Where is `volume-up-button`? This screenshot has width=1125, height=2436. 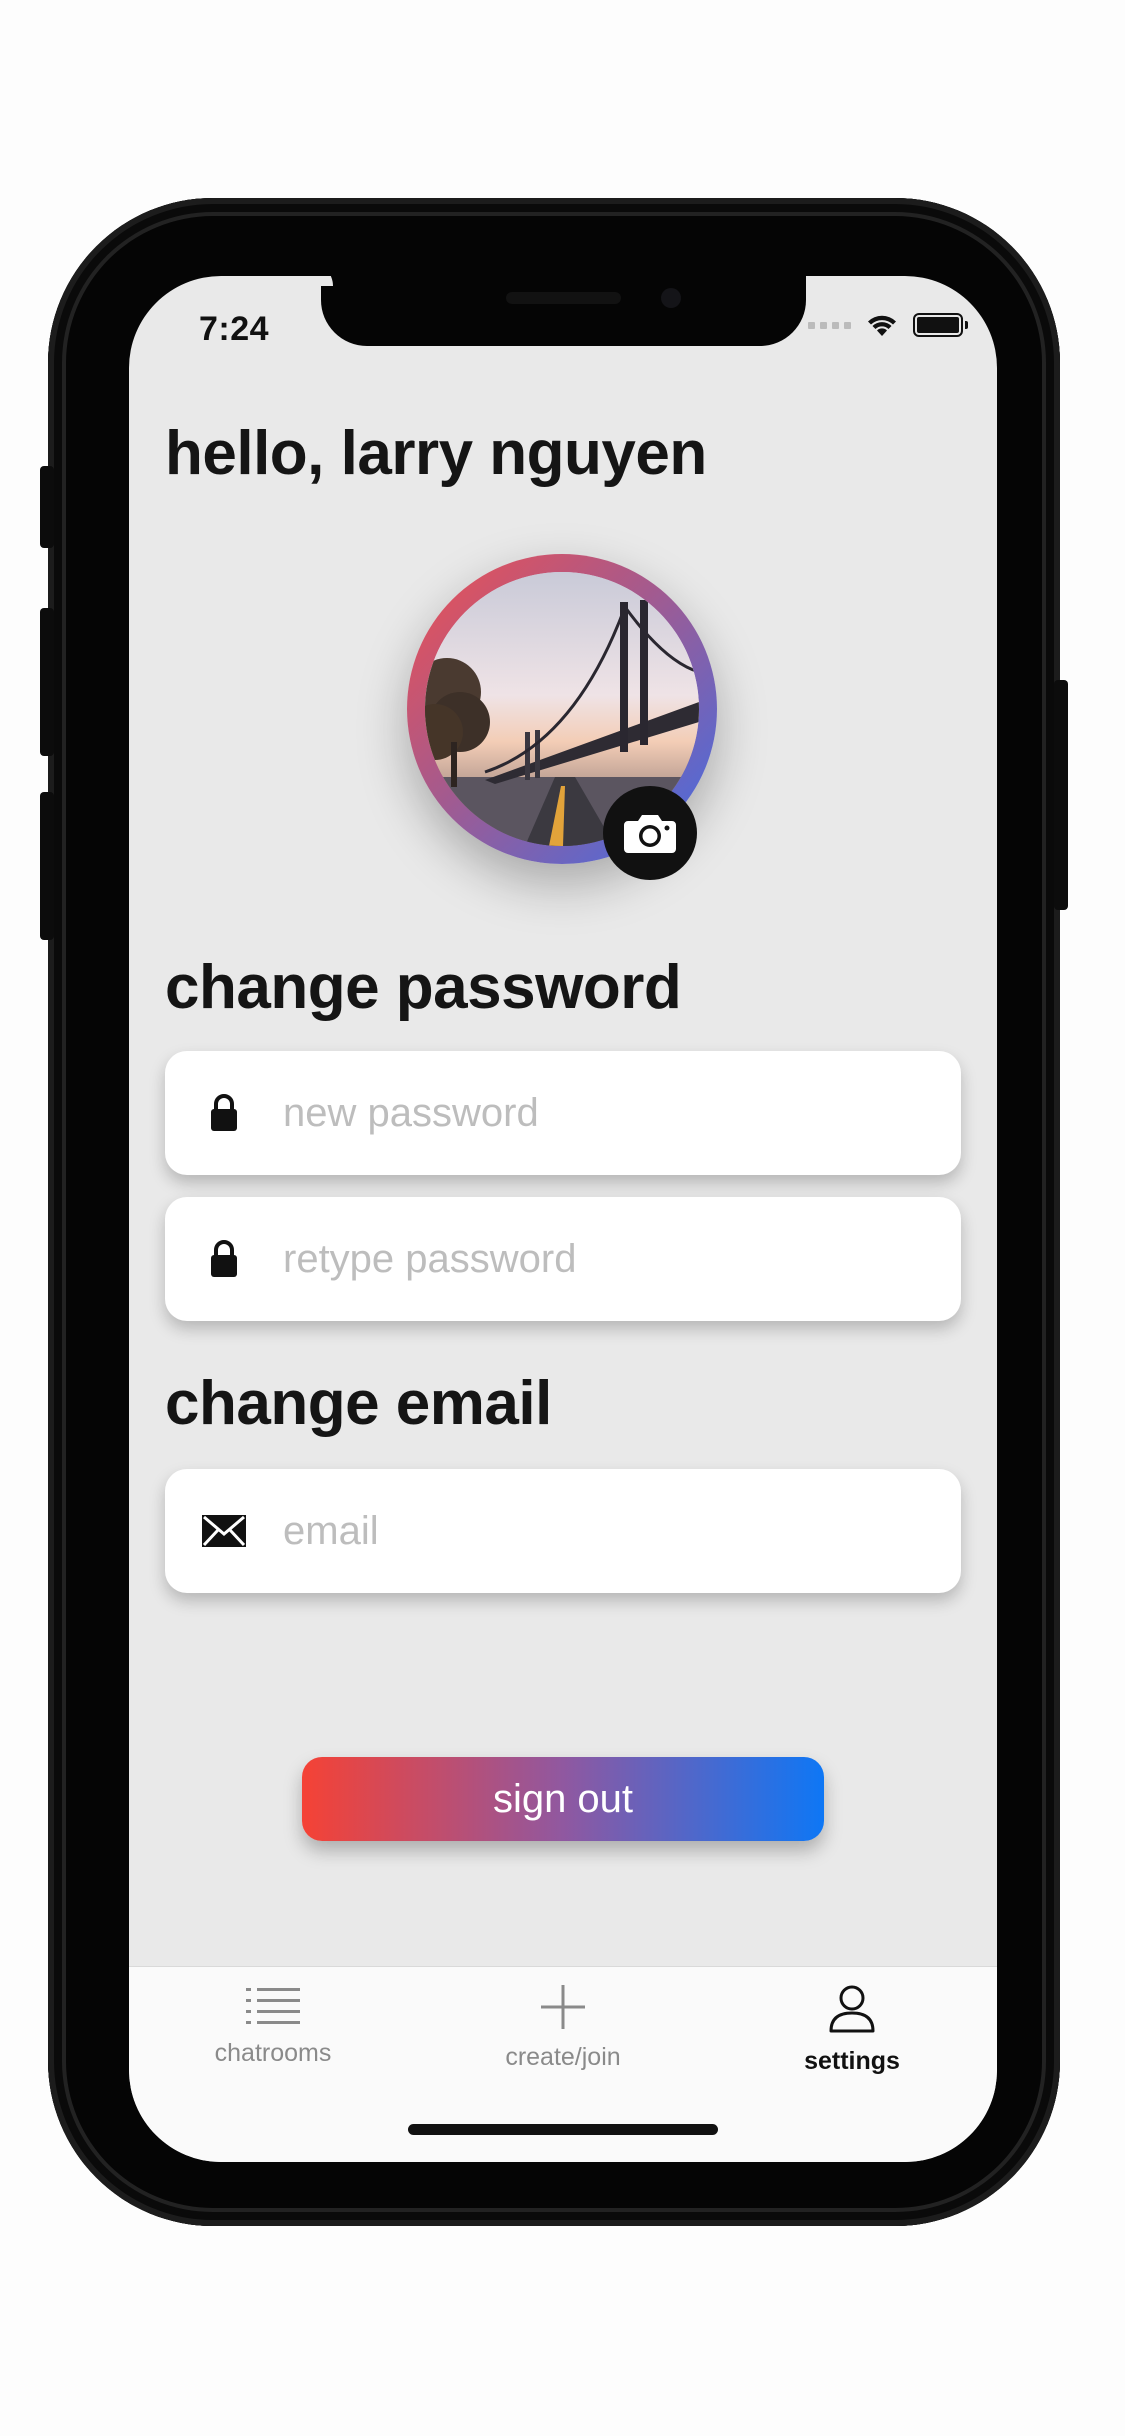
volume-up-button is located at coordinates (47, 682).